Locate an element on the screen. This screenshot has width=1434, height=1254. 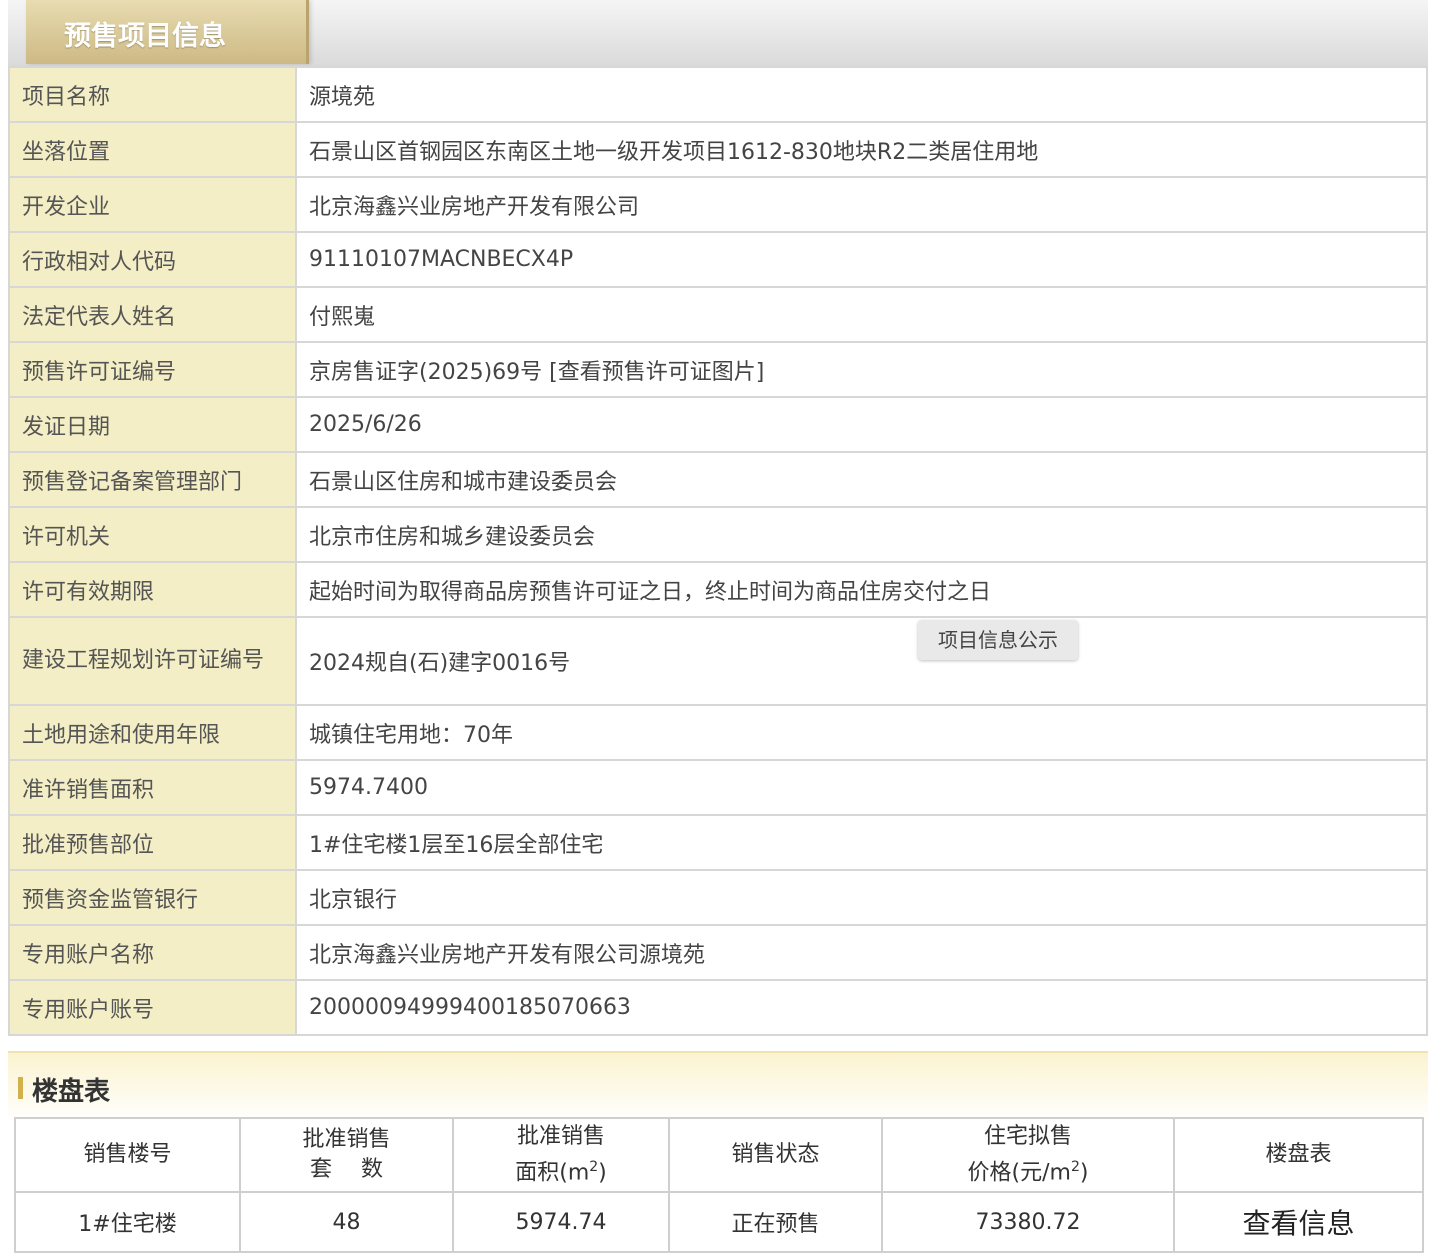
row-value: 北京海鑫兴业房地产开发有限公司源境苑 is located at coordinates (861, 952).